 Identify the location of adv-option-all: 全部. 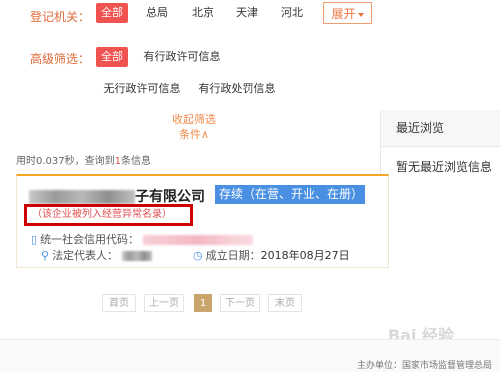
(112, 57).